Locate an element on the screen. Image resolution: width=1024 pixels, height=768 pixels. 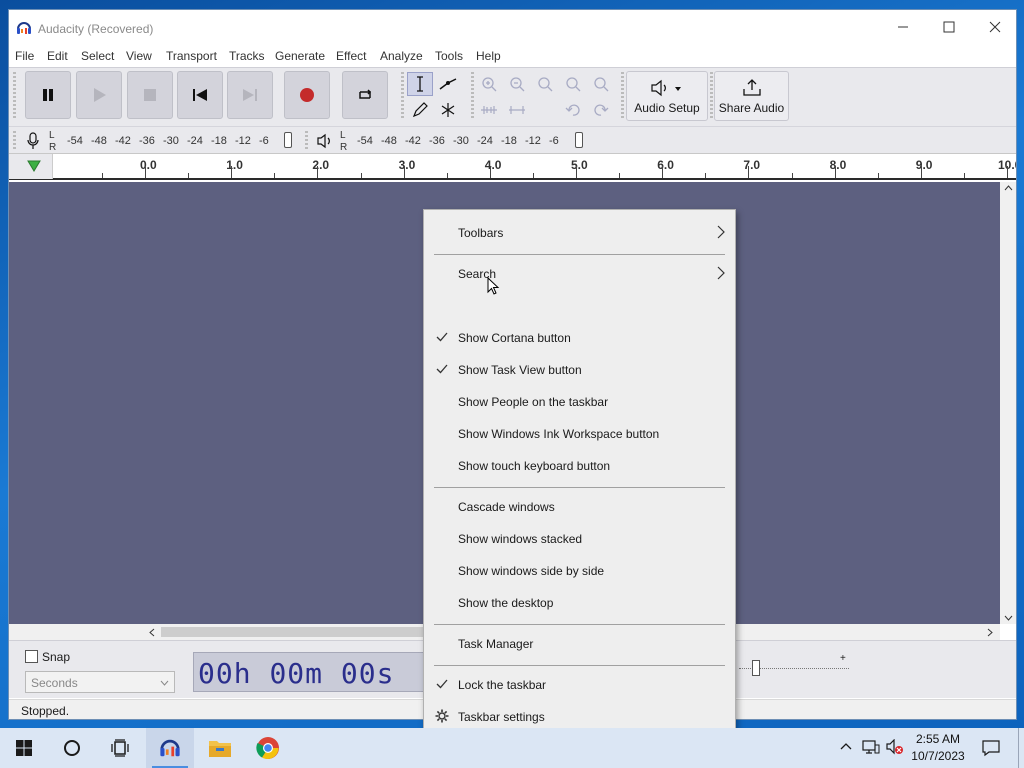
trim-button is located at coordinates (489, 110).